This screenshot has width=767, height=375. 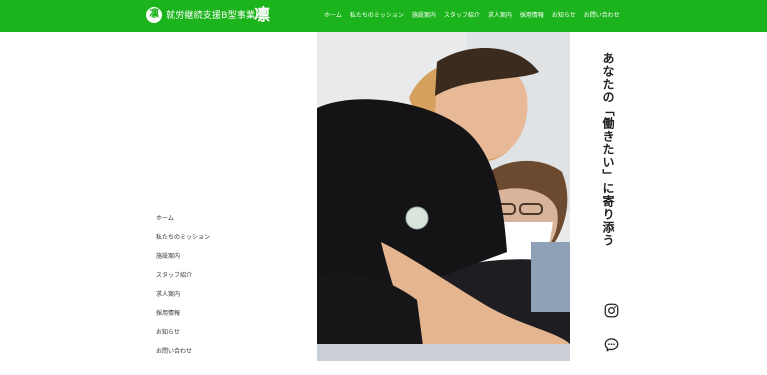 What do you see at coordinates (231, 256) in the screenshot?
I see `side-nav-facility: 施設案内` at bounding box center [231, 256].